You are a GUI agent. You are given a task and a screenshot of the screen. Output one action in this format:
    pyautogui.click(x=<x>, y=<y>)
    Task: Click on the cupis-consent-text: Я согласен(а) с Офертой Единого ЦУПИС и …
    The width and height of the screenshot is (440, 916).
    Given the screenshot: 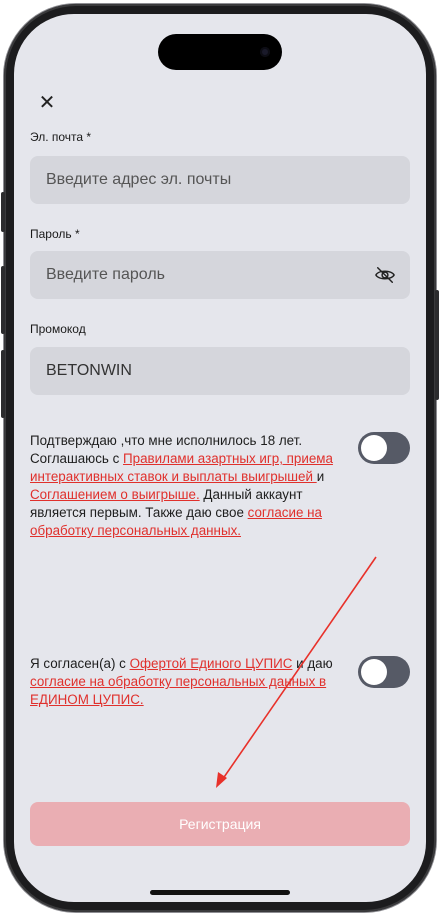 What is the action you would take?
    pyautogui.click(x=189, y=682)
    